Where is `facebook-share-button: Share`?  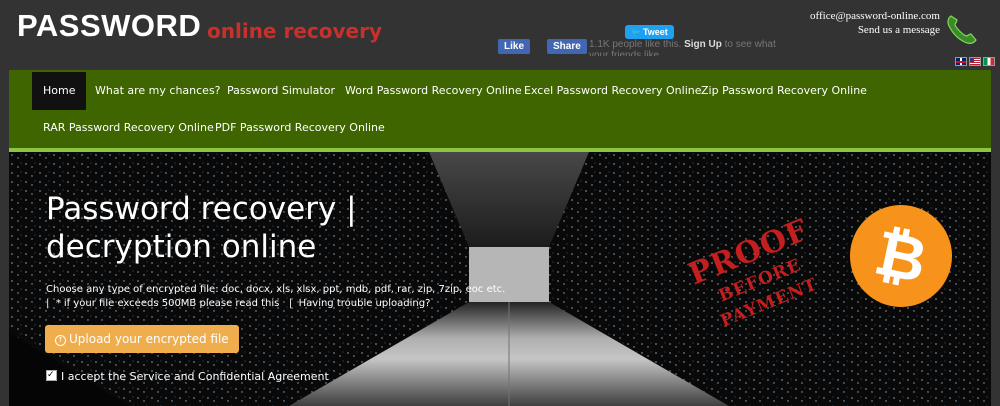
facebook-share-button: Share is located at coordinates (567, 46).